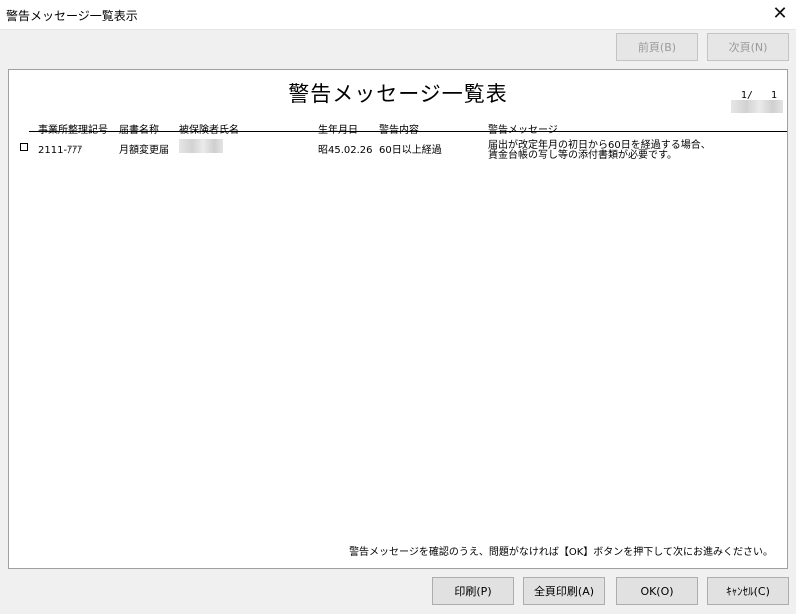 The height and width of the screenshot is (614, 796). Describe the element at coordinates (398, 94) in the screenshot. I see `report-title: 警告メッセージ一覧表` at that location.